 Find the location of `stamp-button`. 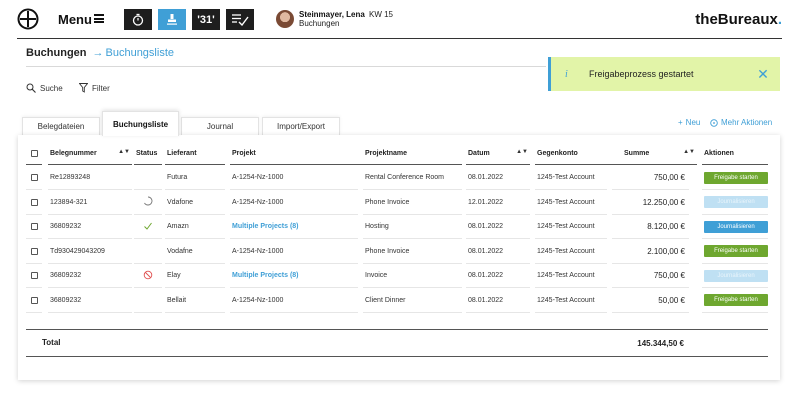

stamp-button is located at coordinates (172, 19).